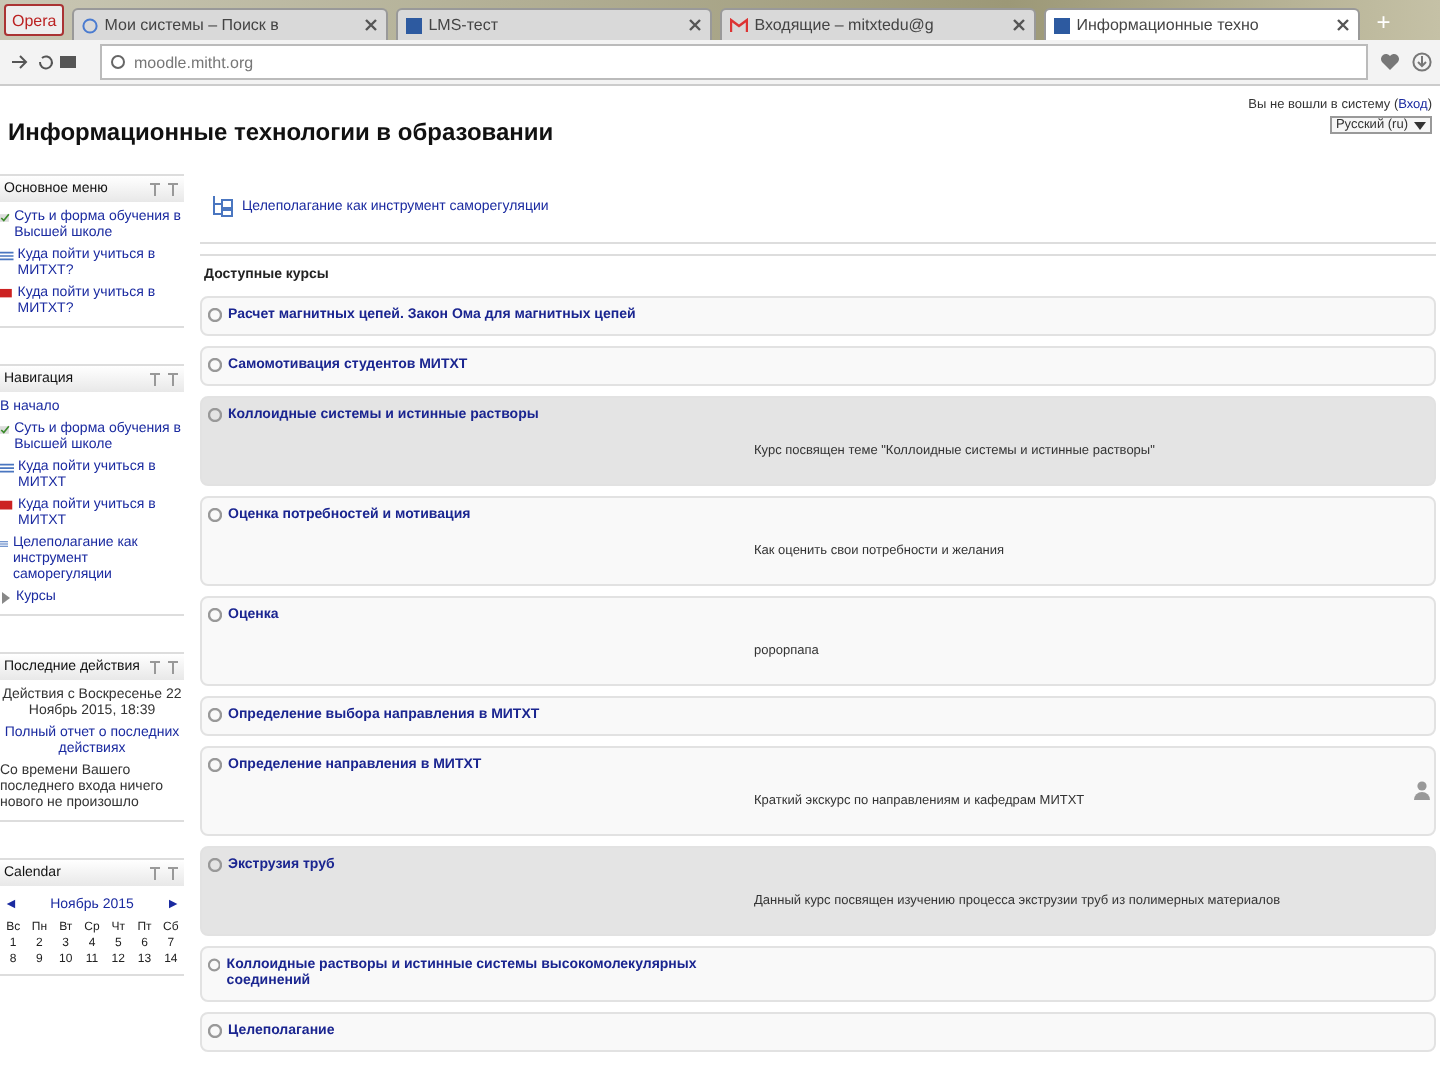 Image resolution: width=1440 pixels, height=1080 pixels. What do you see at coordinates (6, 598) in the screenshot?
I see `expand-arrow-icon` at bounding box center [6, 598].